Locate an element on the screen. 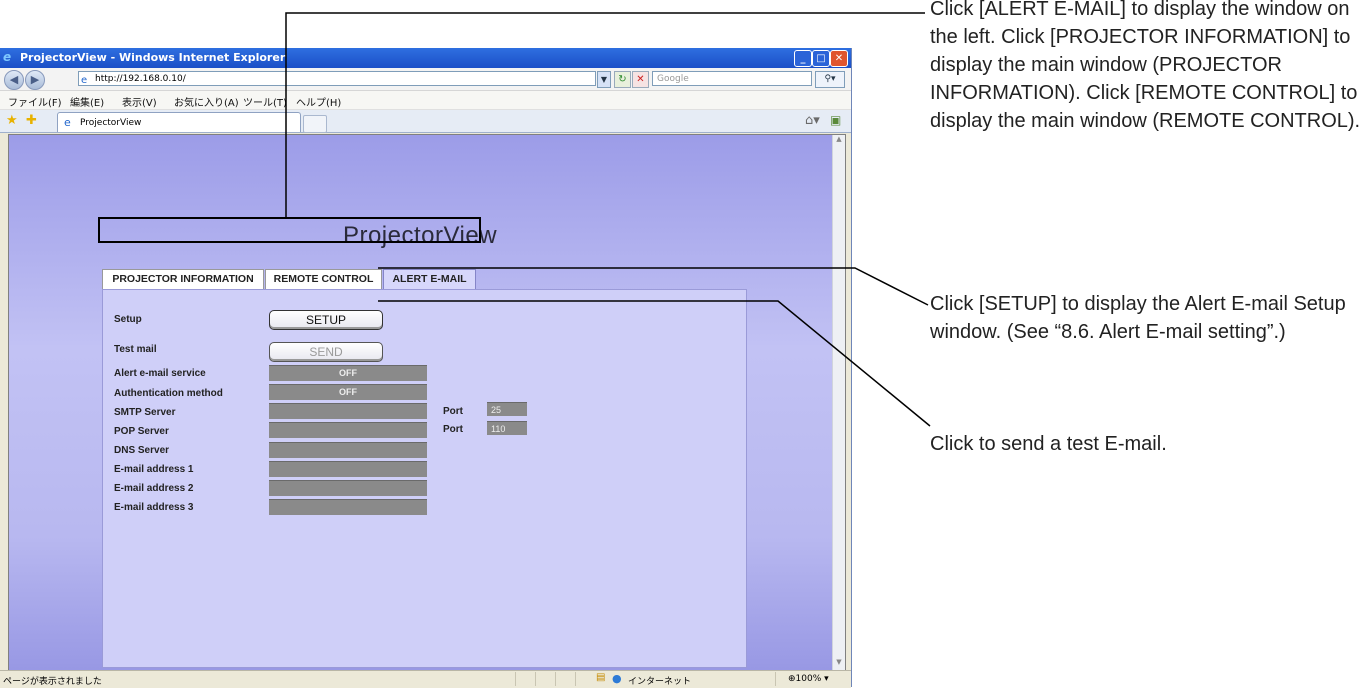 The width and height of the screenshot is (1369, 688). tabs-callout-line is located at coordinates (605, 115).